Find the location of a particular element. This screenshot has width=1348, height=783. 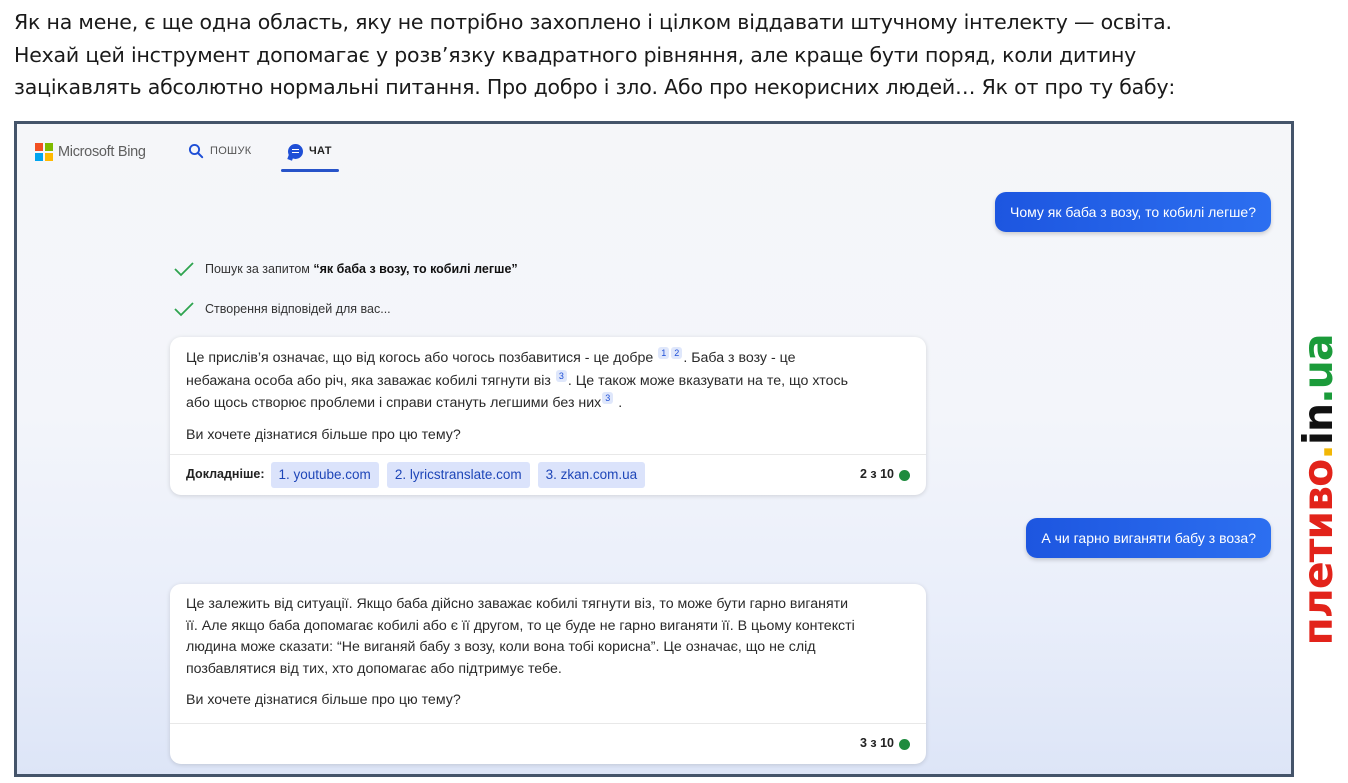

user-message: Чому як баба з возу, то кобилі легше? is located at coordinates (1133, 212).